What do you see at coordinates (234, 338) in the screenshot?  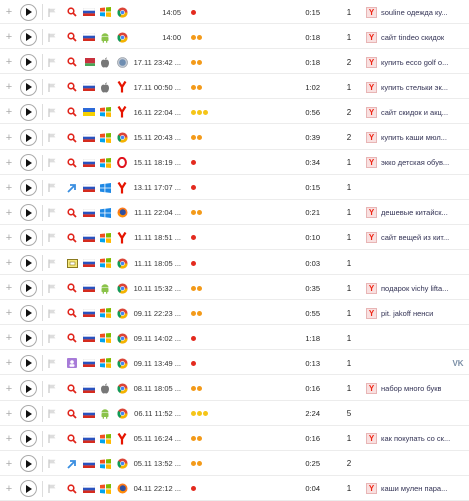 I see `visit-row: +09.11 14:02 ... 1:18 1` at bounding box center [234, 338].